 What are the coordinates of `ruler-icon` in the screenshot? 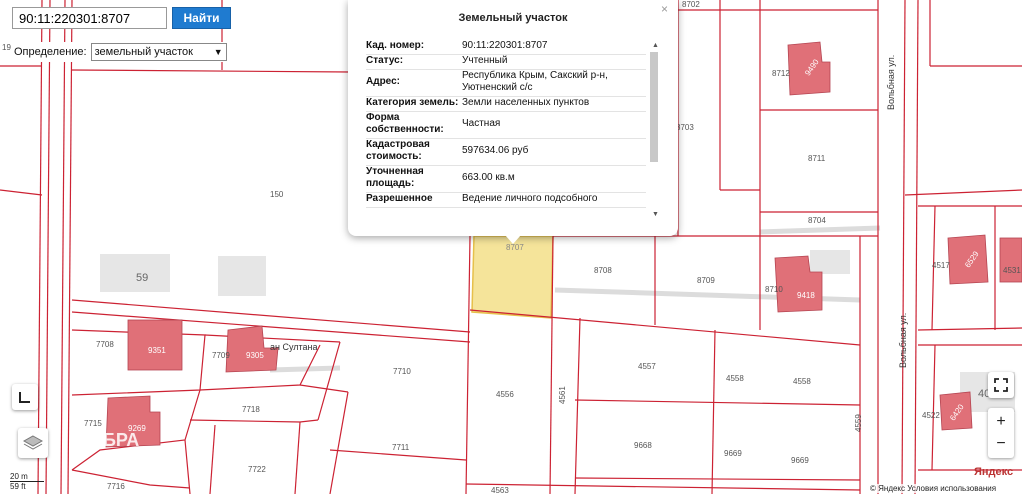 It's located at (24, 397).